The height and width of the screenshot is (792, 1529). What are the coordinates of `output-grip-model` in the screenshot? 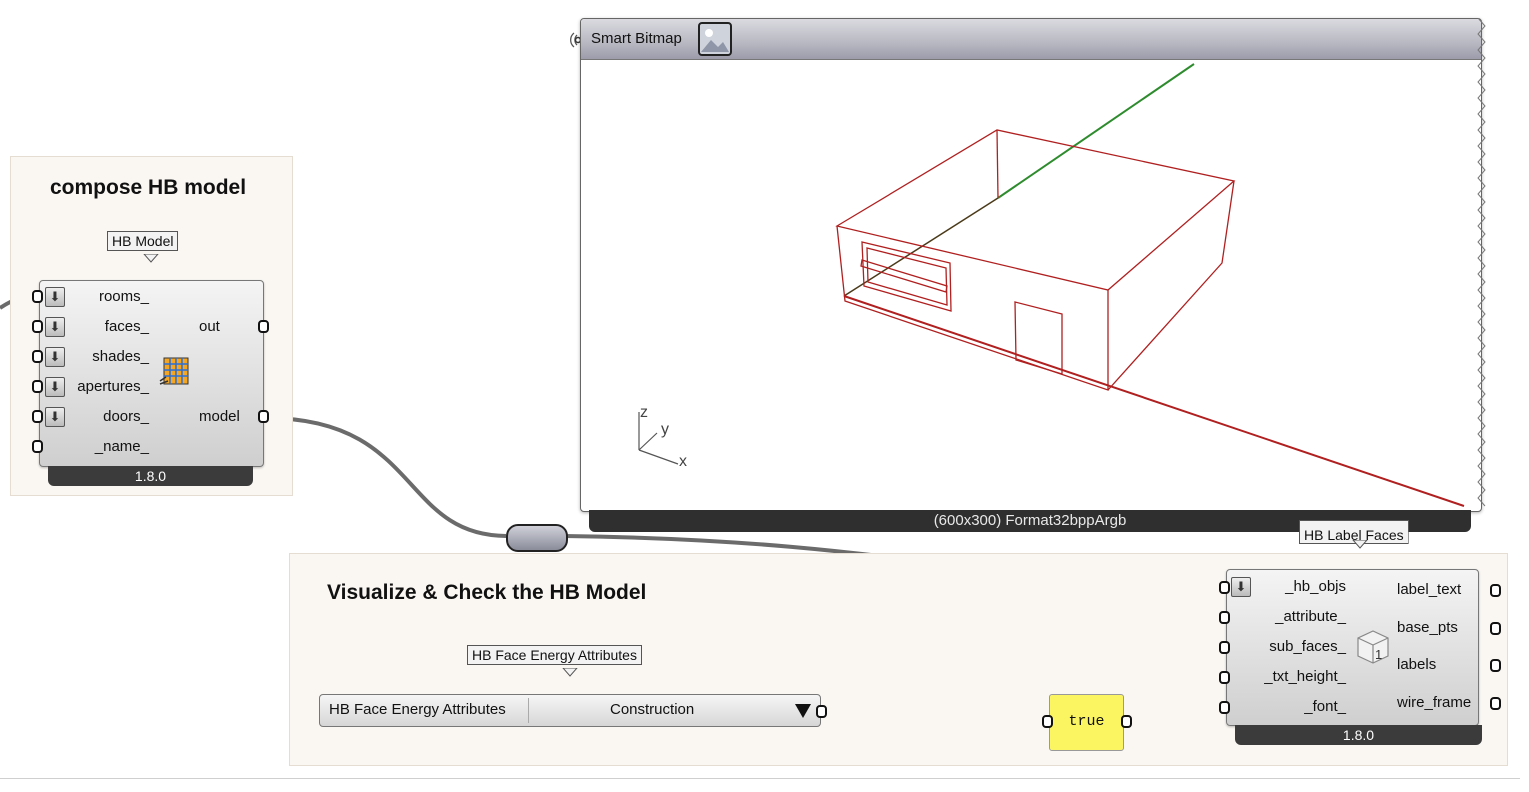 It's located at (263, 416).